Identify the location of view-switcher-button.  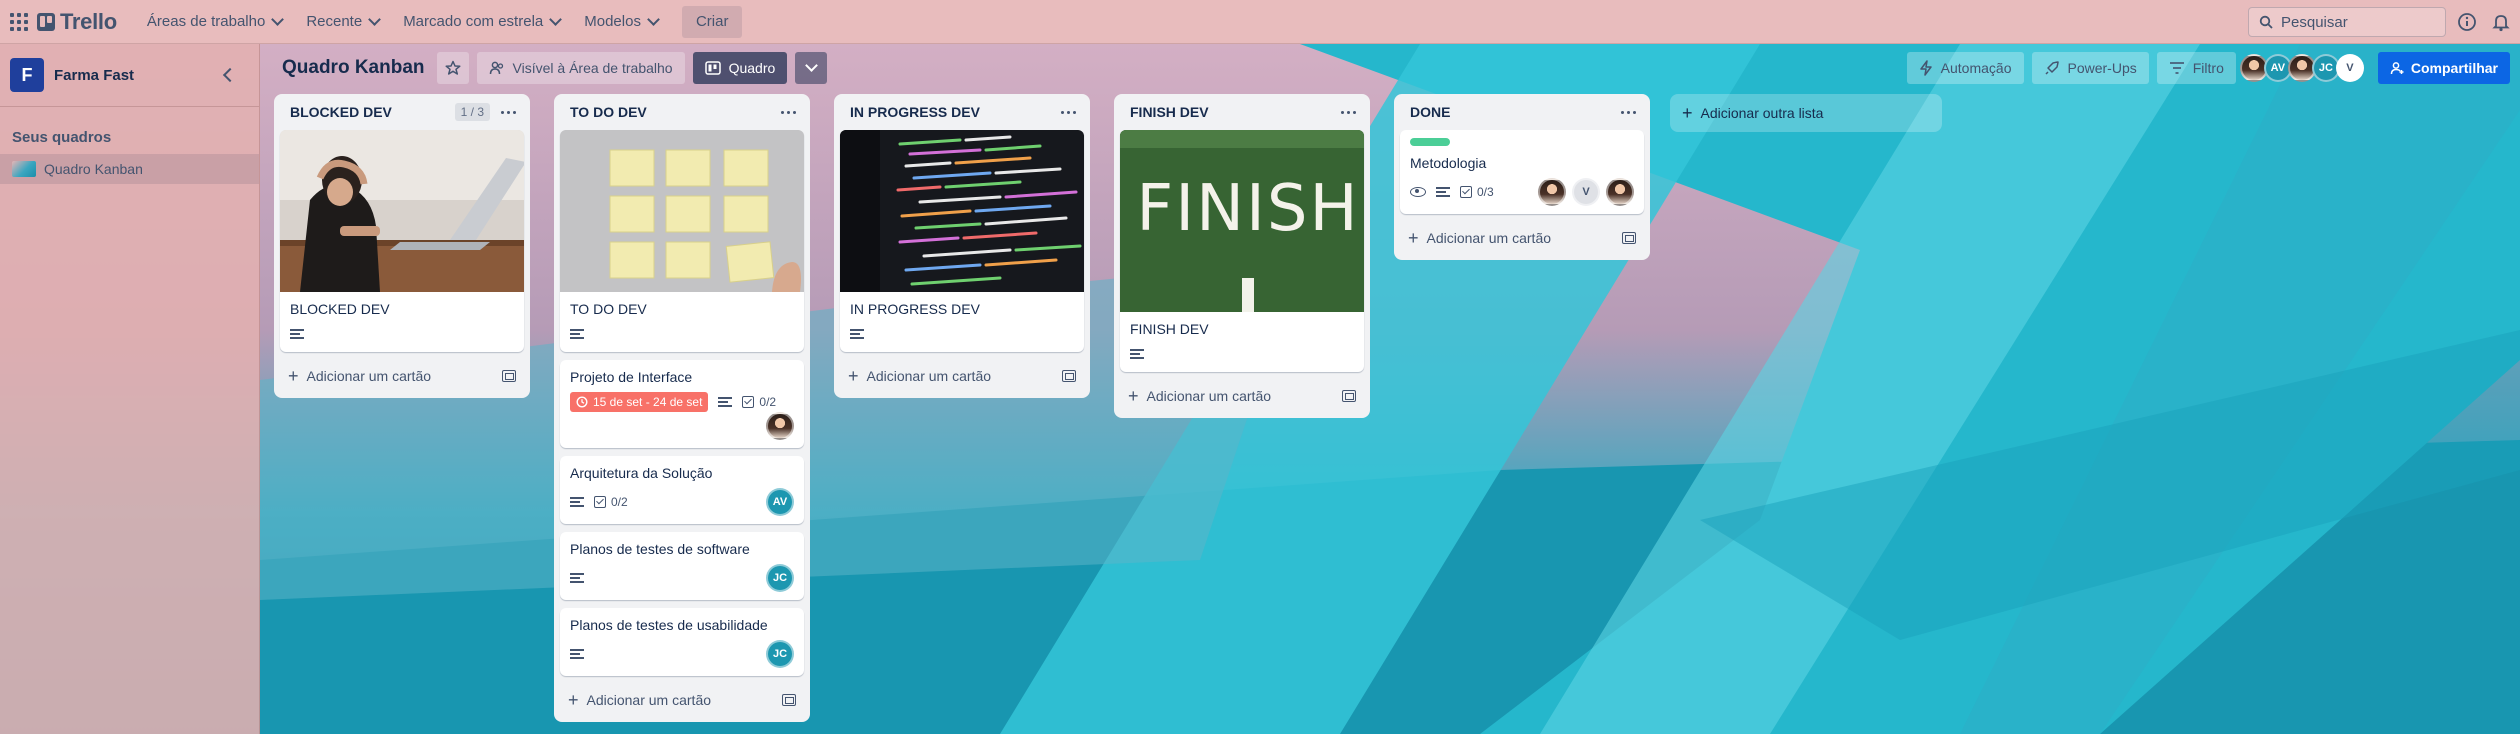
(811, 68).